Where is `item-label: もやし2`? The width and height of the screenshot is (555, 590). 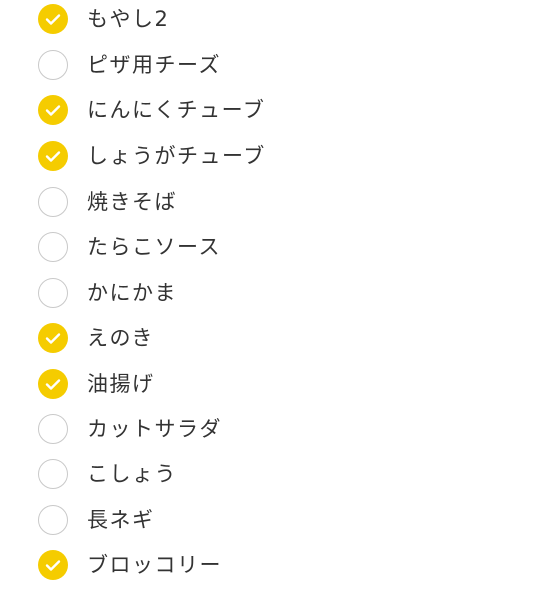 item-label: もやし2 is located at coordinates (128, 19).